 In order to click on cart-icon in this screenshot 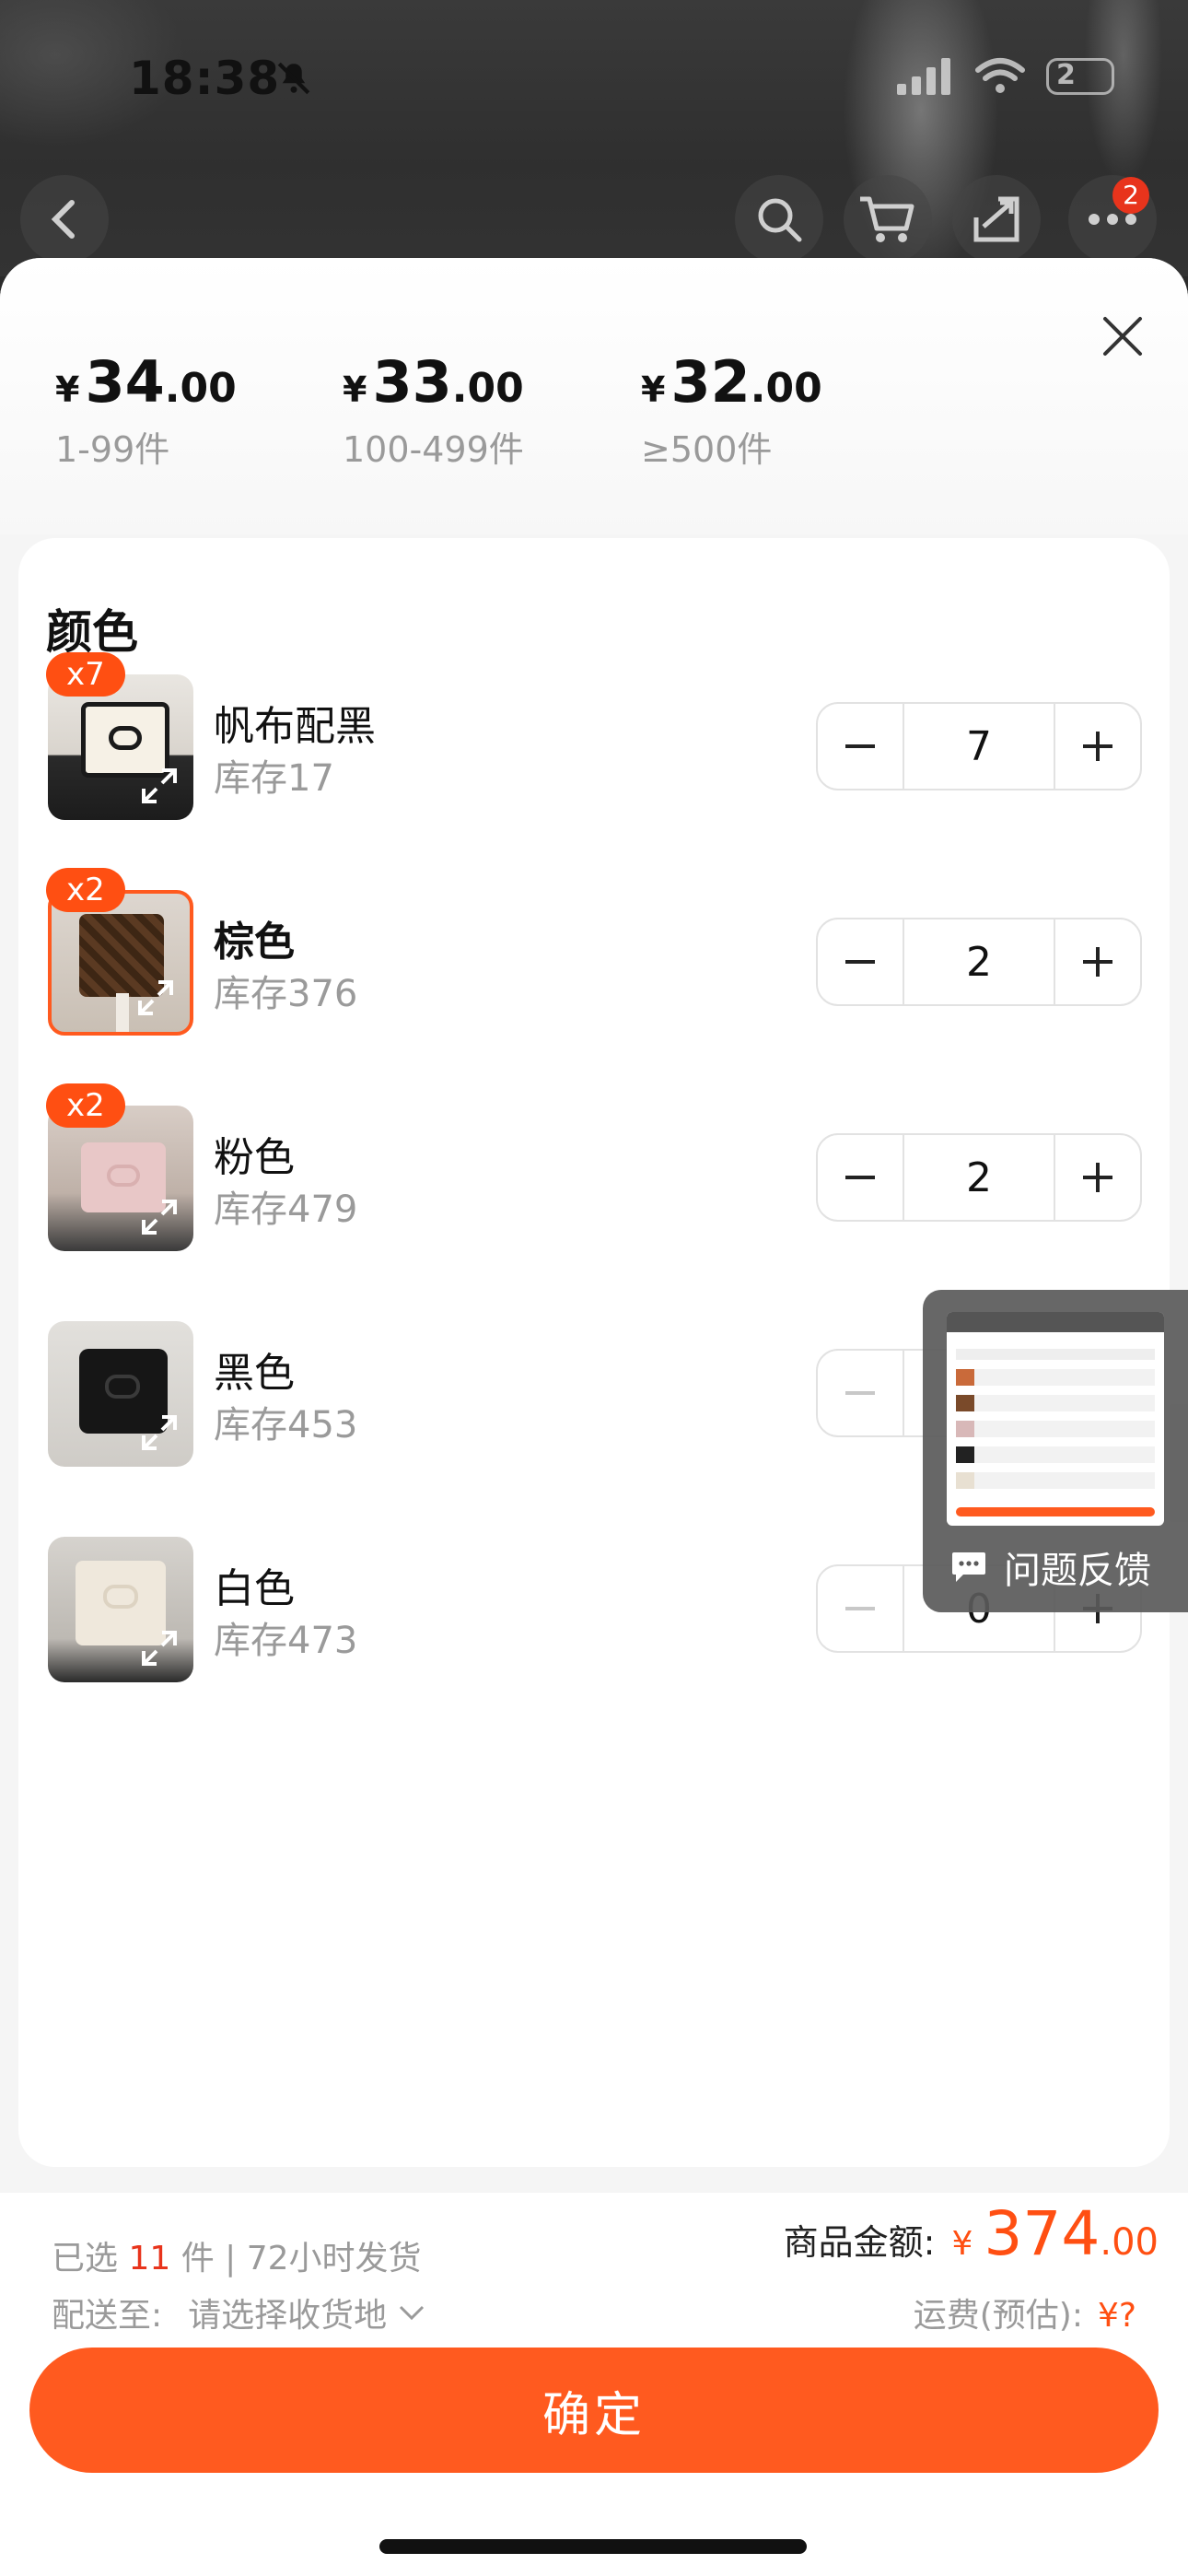, I will do `click(887, 219)`.